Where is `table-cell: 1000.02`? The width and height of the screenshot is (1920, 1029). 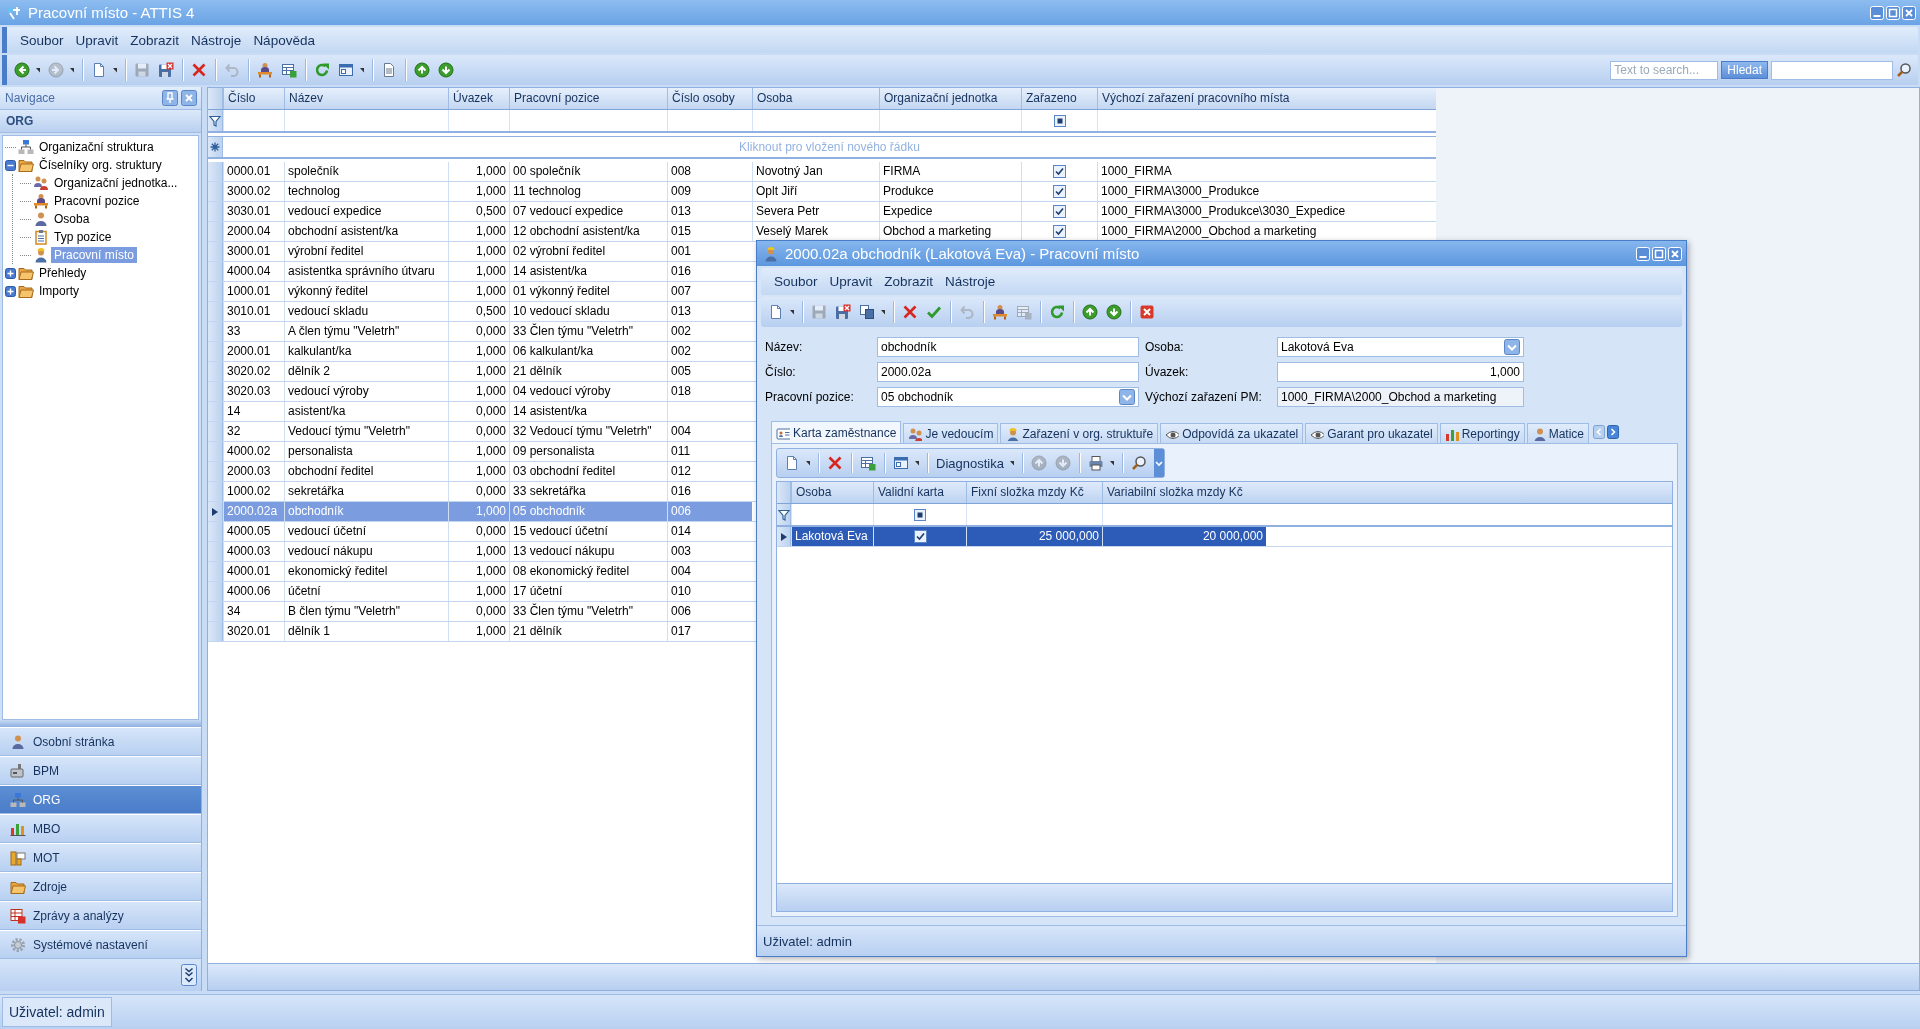
table-cell: 1000.02 is located at coordinates (253, 491).